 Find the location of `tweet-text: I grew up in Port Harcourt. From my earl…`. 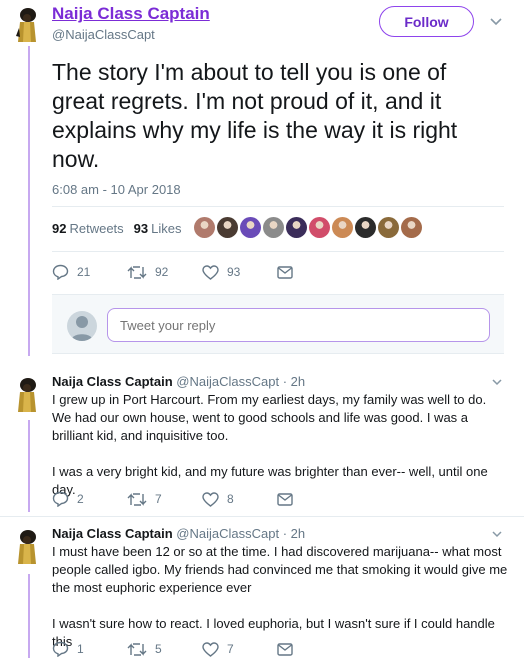

tweet-text: I grew up in Port Harcourt. From my earl… is located at coordinates (280, 445).